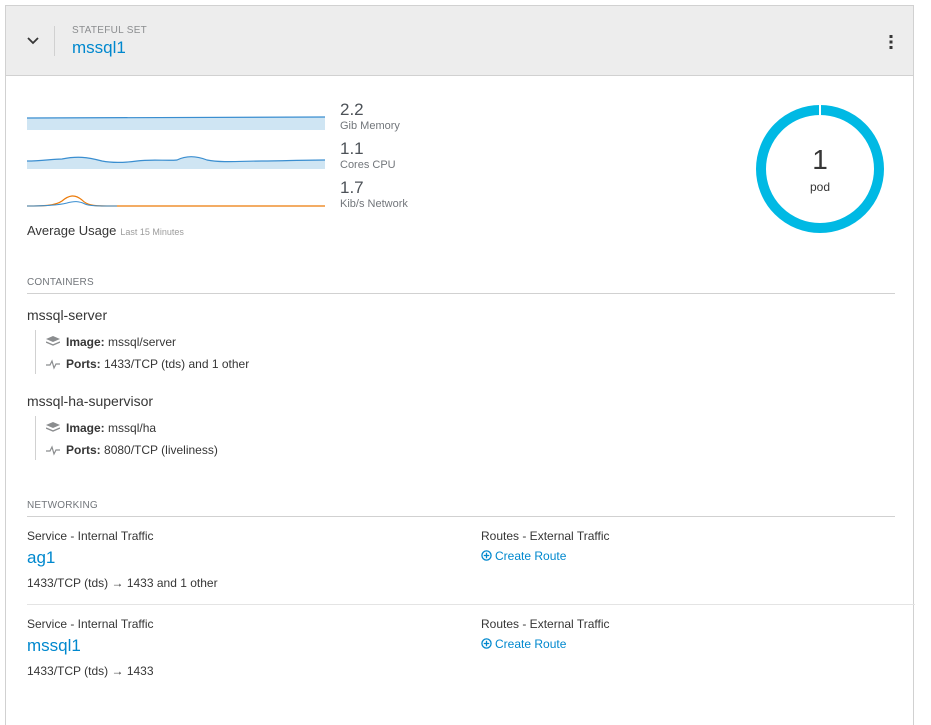 The height and width of the screenshot is (725, 931). I want to click on average-usage-label: Average Usage Last 15 Minutes, so click(105, 230).